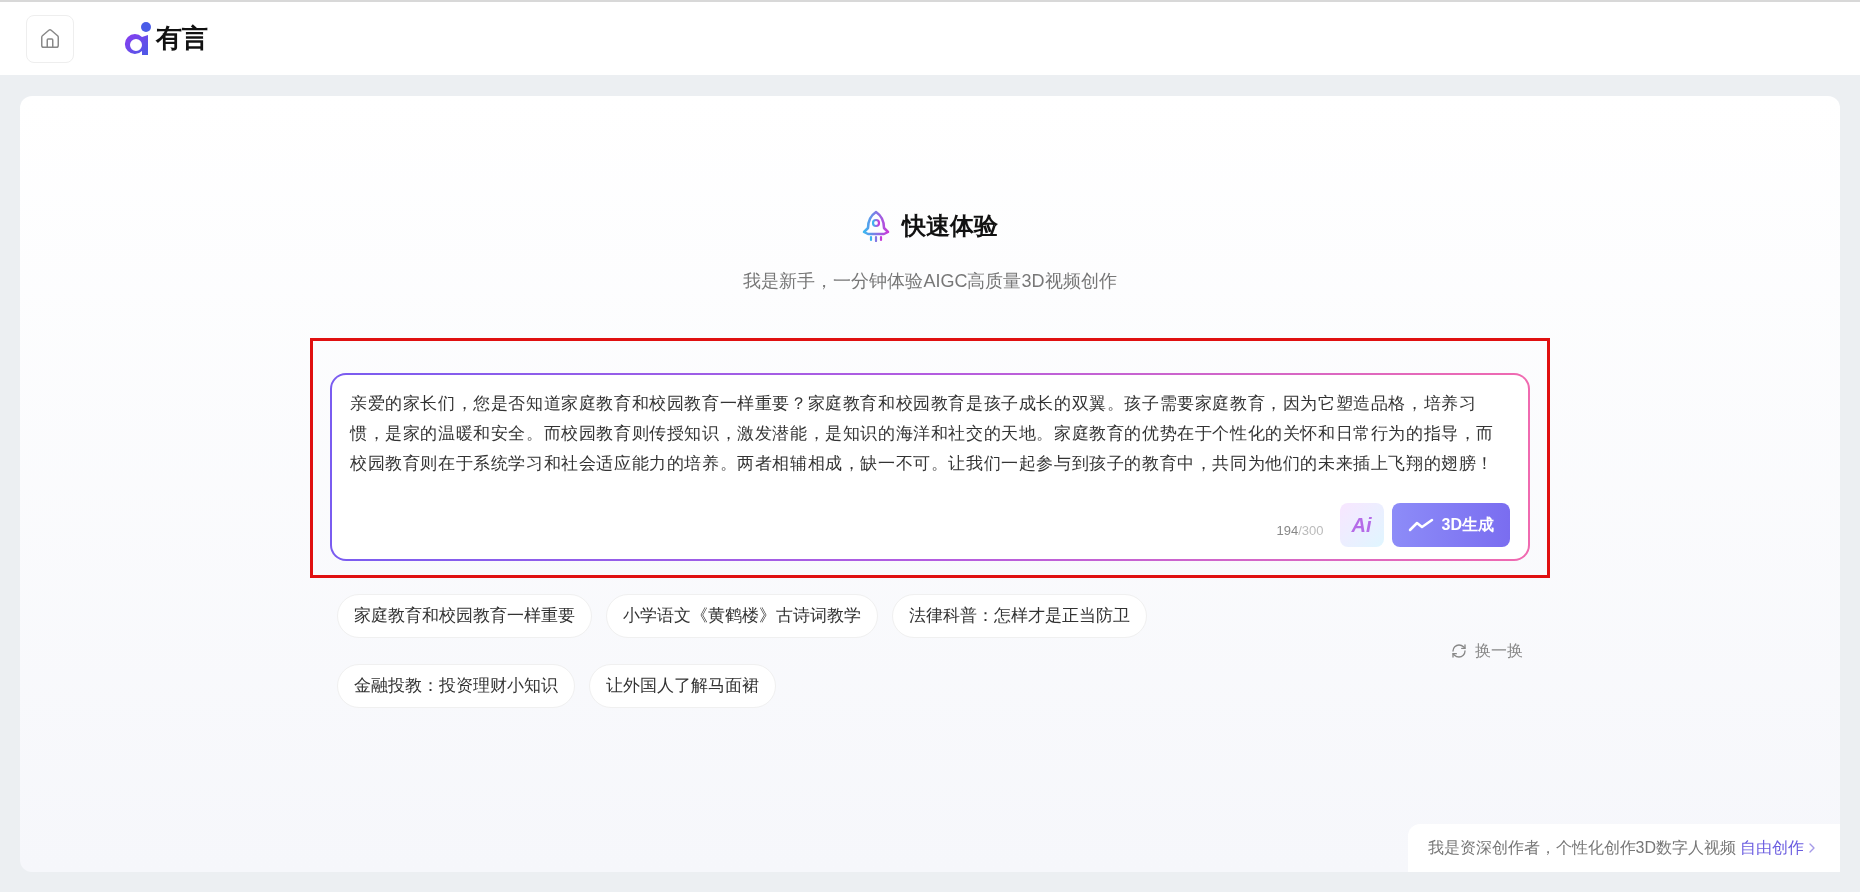 This screenshot has width=1860, height=892. What do you see at coordinates (950, 226) in the screenshot?
I see `page-title: 快速体验` at bounding box center [950, 226].